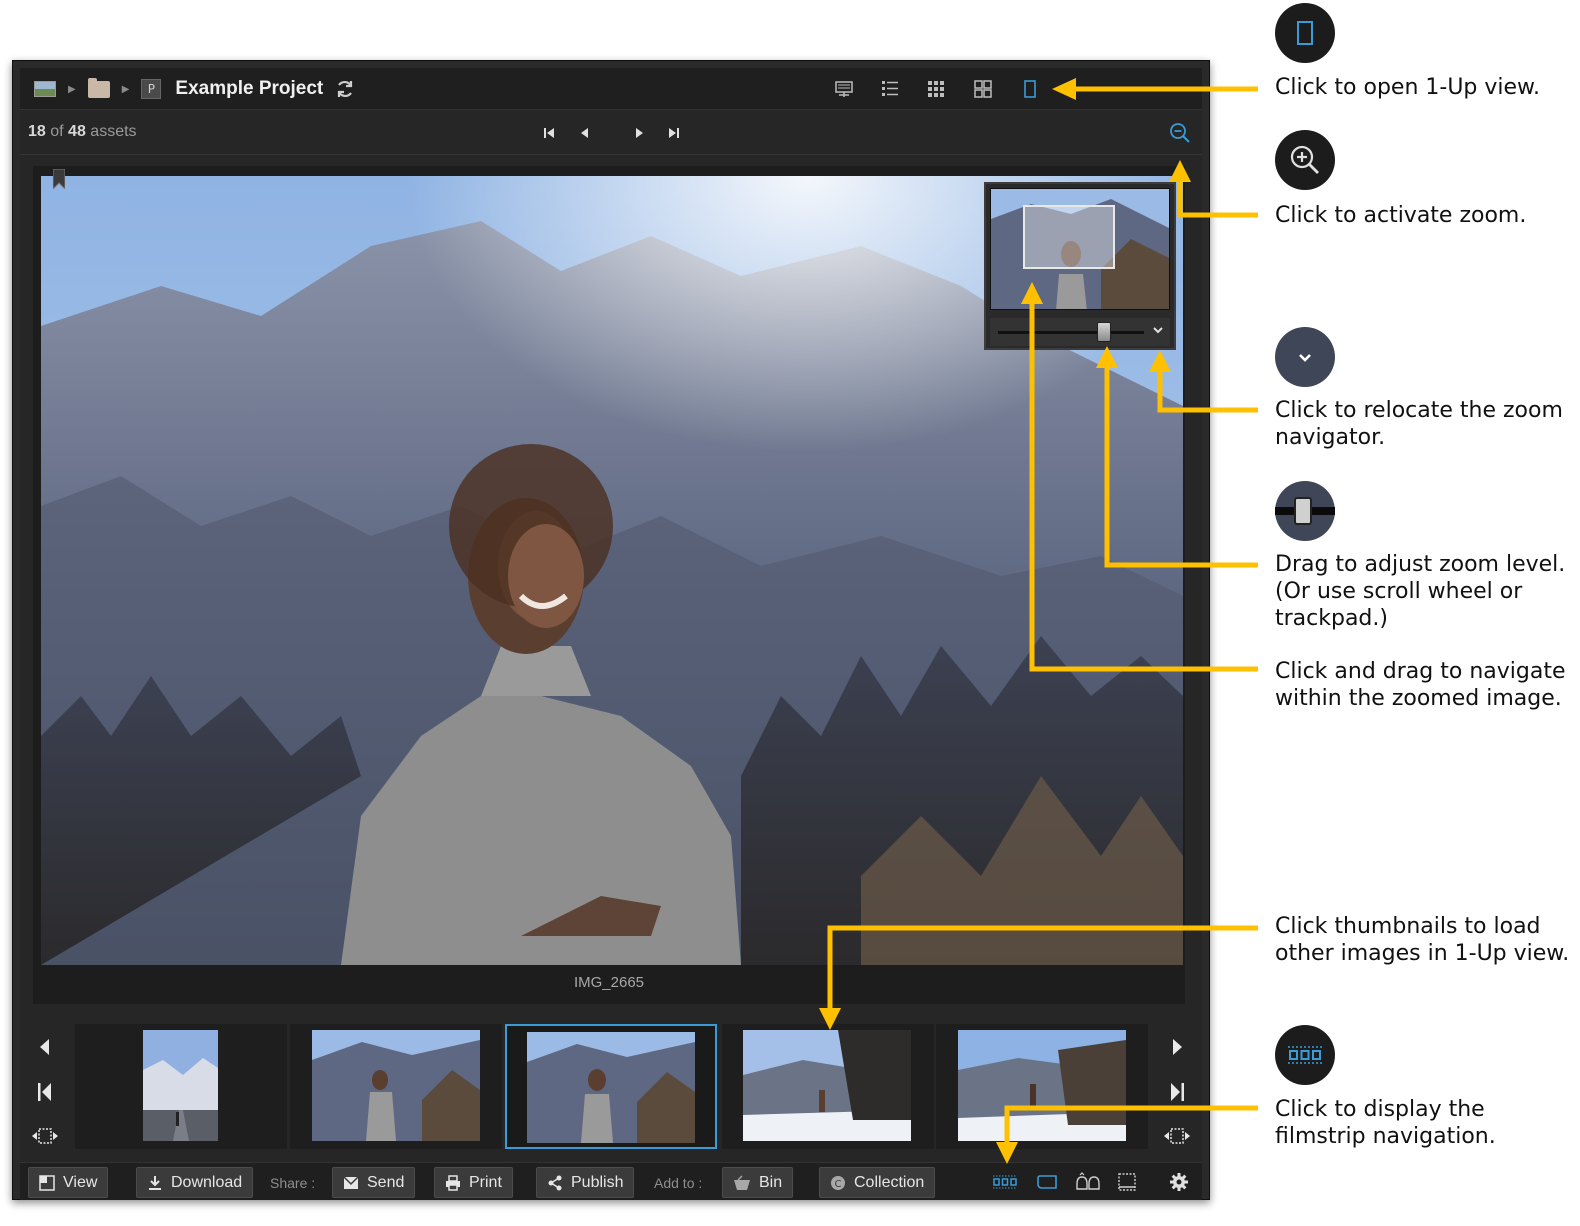  What do you see at coordinates (1419, 424) in the screenshot?
I see `annotation-relocate-nav: Click to relocate the zoom navigator.` at bounding box center [1419, 424].